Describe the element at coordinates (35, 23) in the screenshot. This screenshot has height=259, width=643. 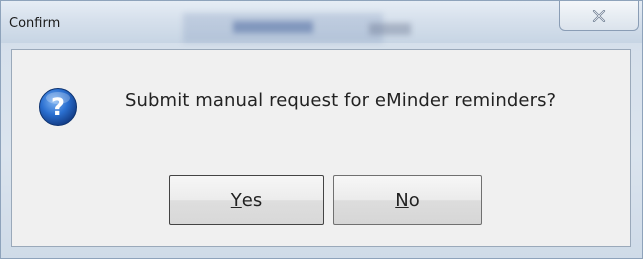
I see `window-title: Confirm` at that location.